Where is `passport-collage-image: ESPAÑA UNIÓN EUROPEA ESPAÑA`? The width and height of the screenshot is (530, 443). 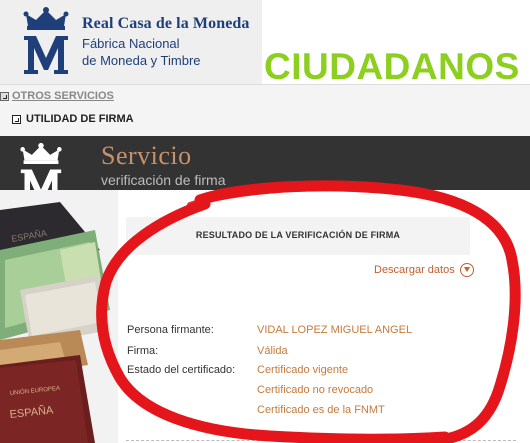
passport-collage-image: ESPAÑA UNIÓN EUROPEA ESPAÑA is located at coordinates (59, 316).